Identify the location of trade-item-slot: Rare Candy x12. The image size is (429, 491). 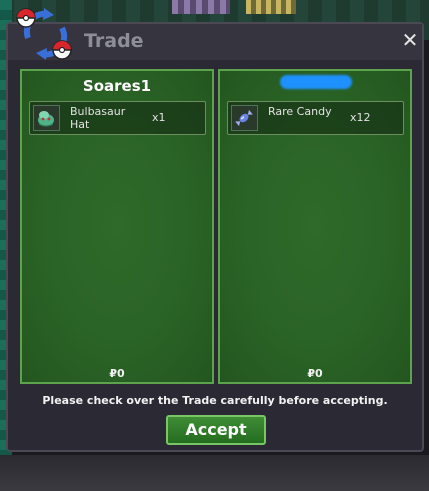
(315, 118).